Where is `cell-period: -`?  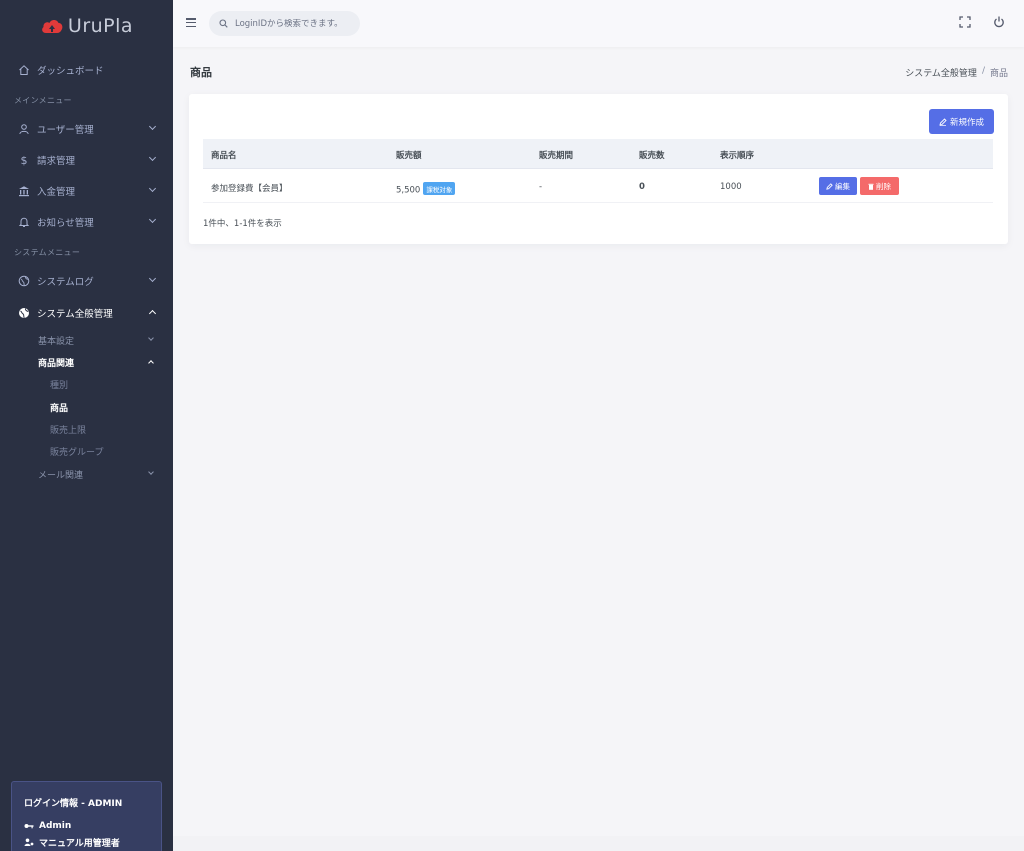
cell-period: - is located at coordinates (541, 187).